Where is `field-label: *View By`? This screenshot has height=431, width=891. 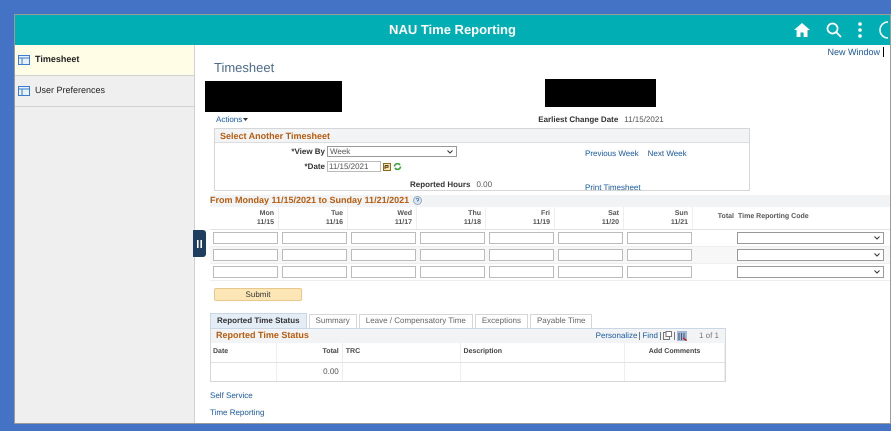 field-label: *View By is located at coordinates (307, 152).